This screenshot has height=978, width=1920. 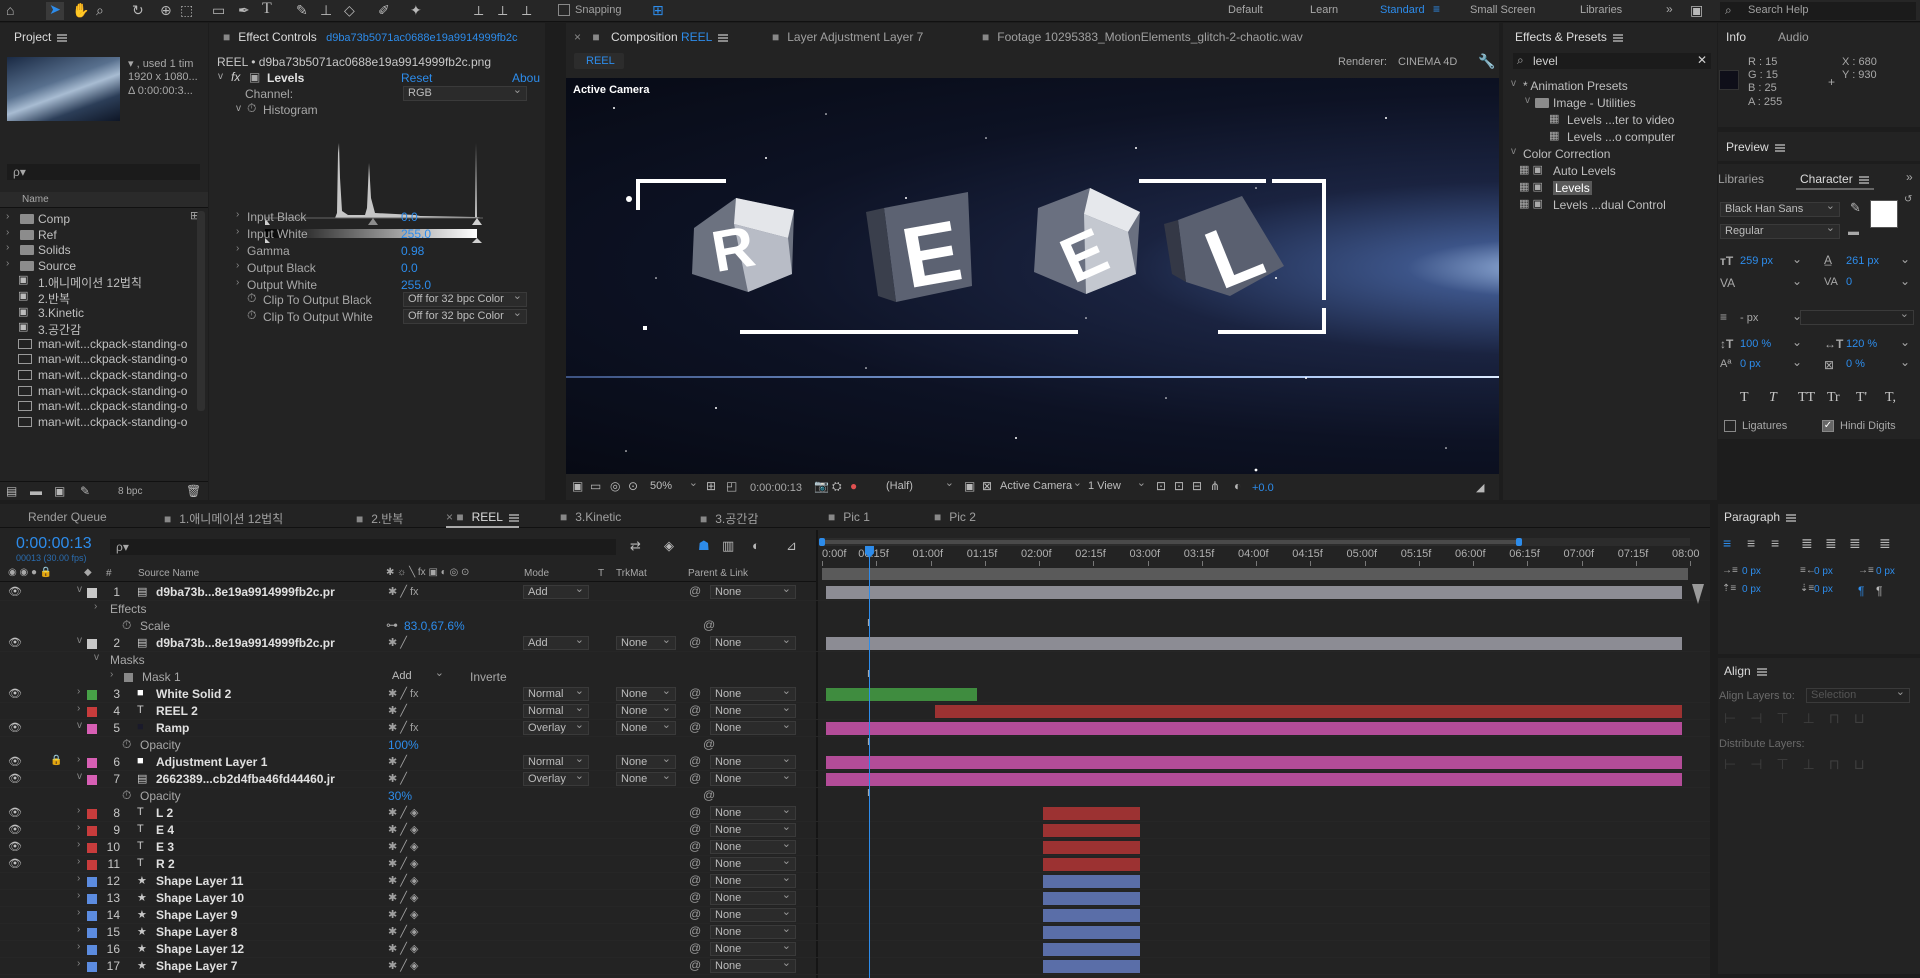 I want to click on tab-effects-presets: Effects & Presets, so click(x=1569, y=37).